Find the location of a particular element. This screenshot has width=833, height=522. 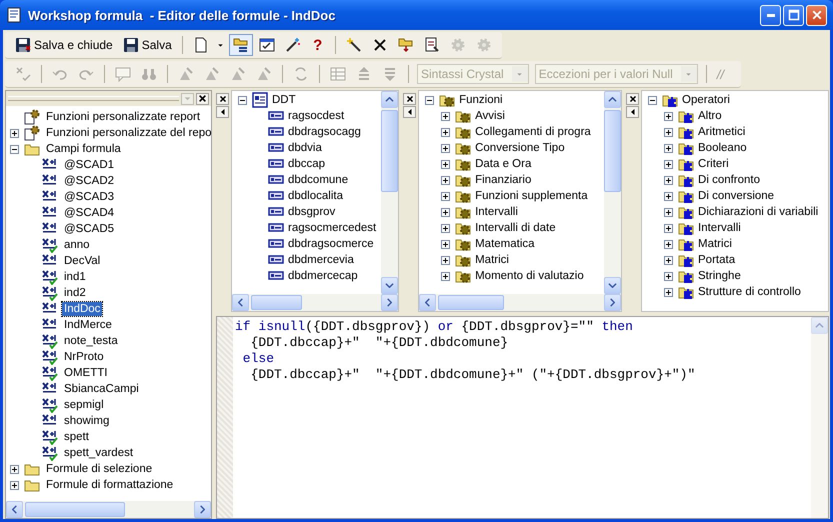

tree-item: ind1 is located at coordinates (75, 277).